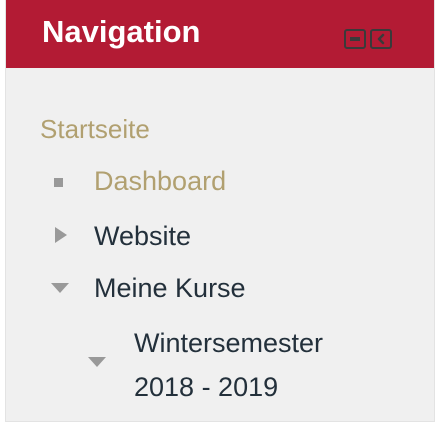 Image resolution: width=439 pixels, height=422 pixels. I want to click on nav-item-meine-kurse-label: Meine Kurse, so click(170, 288).